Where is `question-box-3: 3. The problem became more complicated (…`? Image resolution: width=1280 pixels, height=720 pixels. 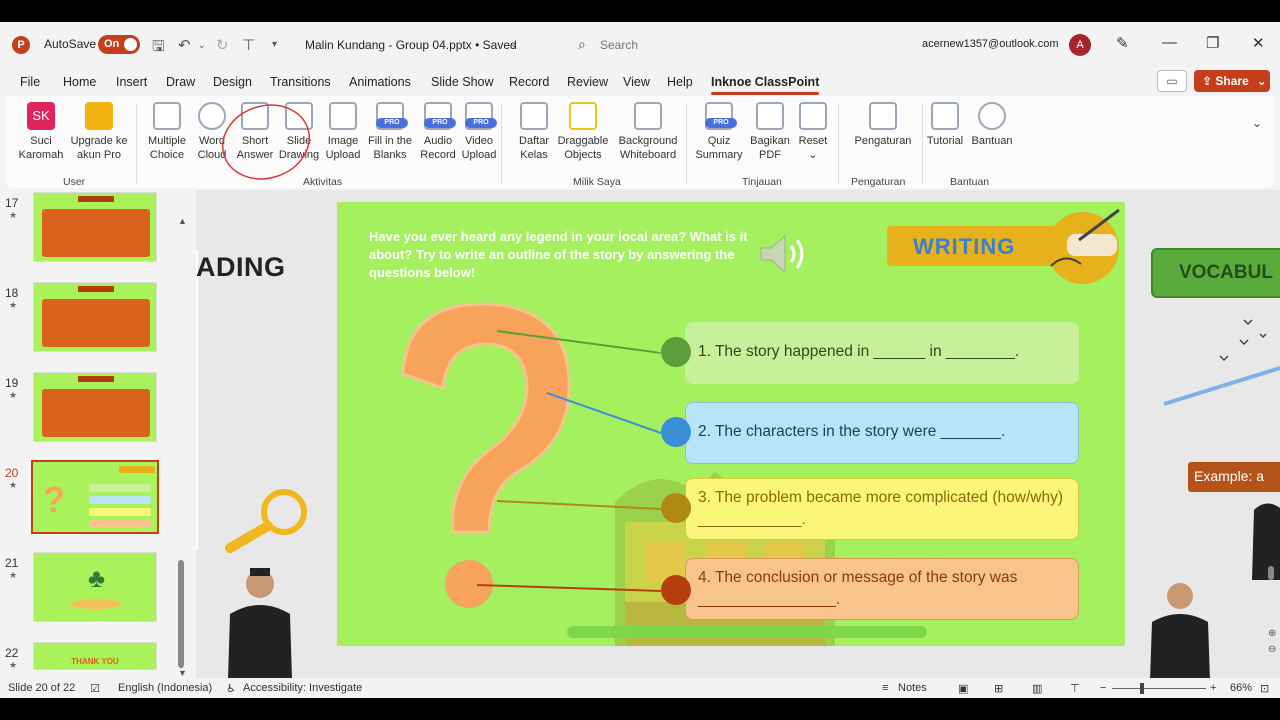
question-box-3: 3. The problem became more complicated (… is located at coordinates (882, 509).